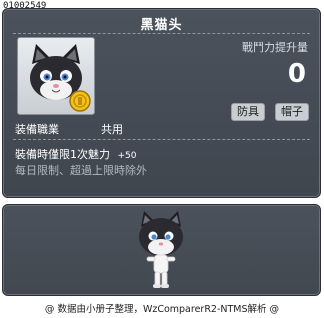  I want to click on cat-character-preview, so click(161, 249).